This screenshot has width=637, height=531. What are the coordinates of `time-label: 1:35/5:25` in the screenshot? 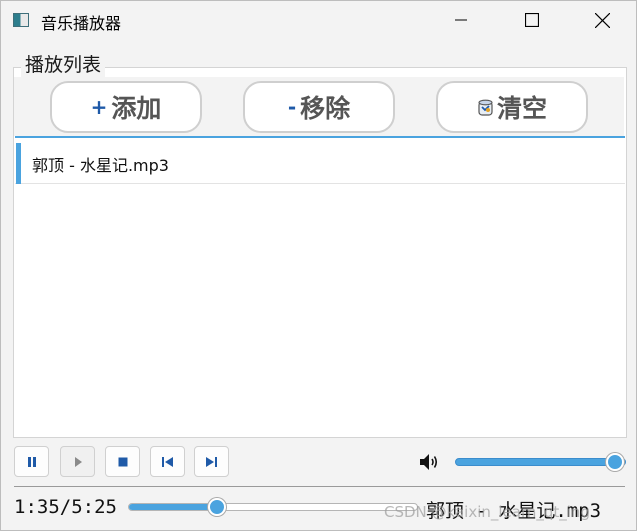 It's located at (65, 507).